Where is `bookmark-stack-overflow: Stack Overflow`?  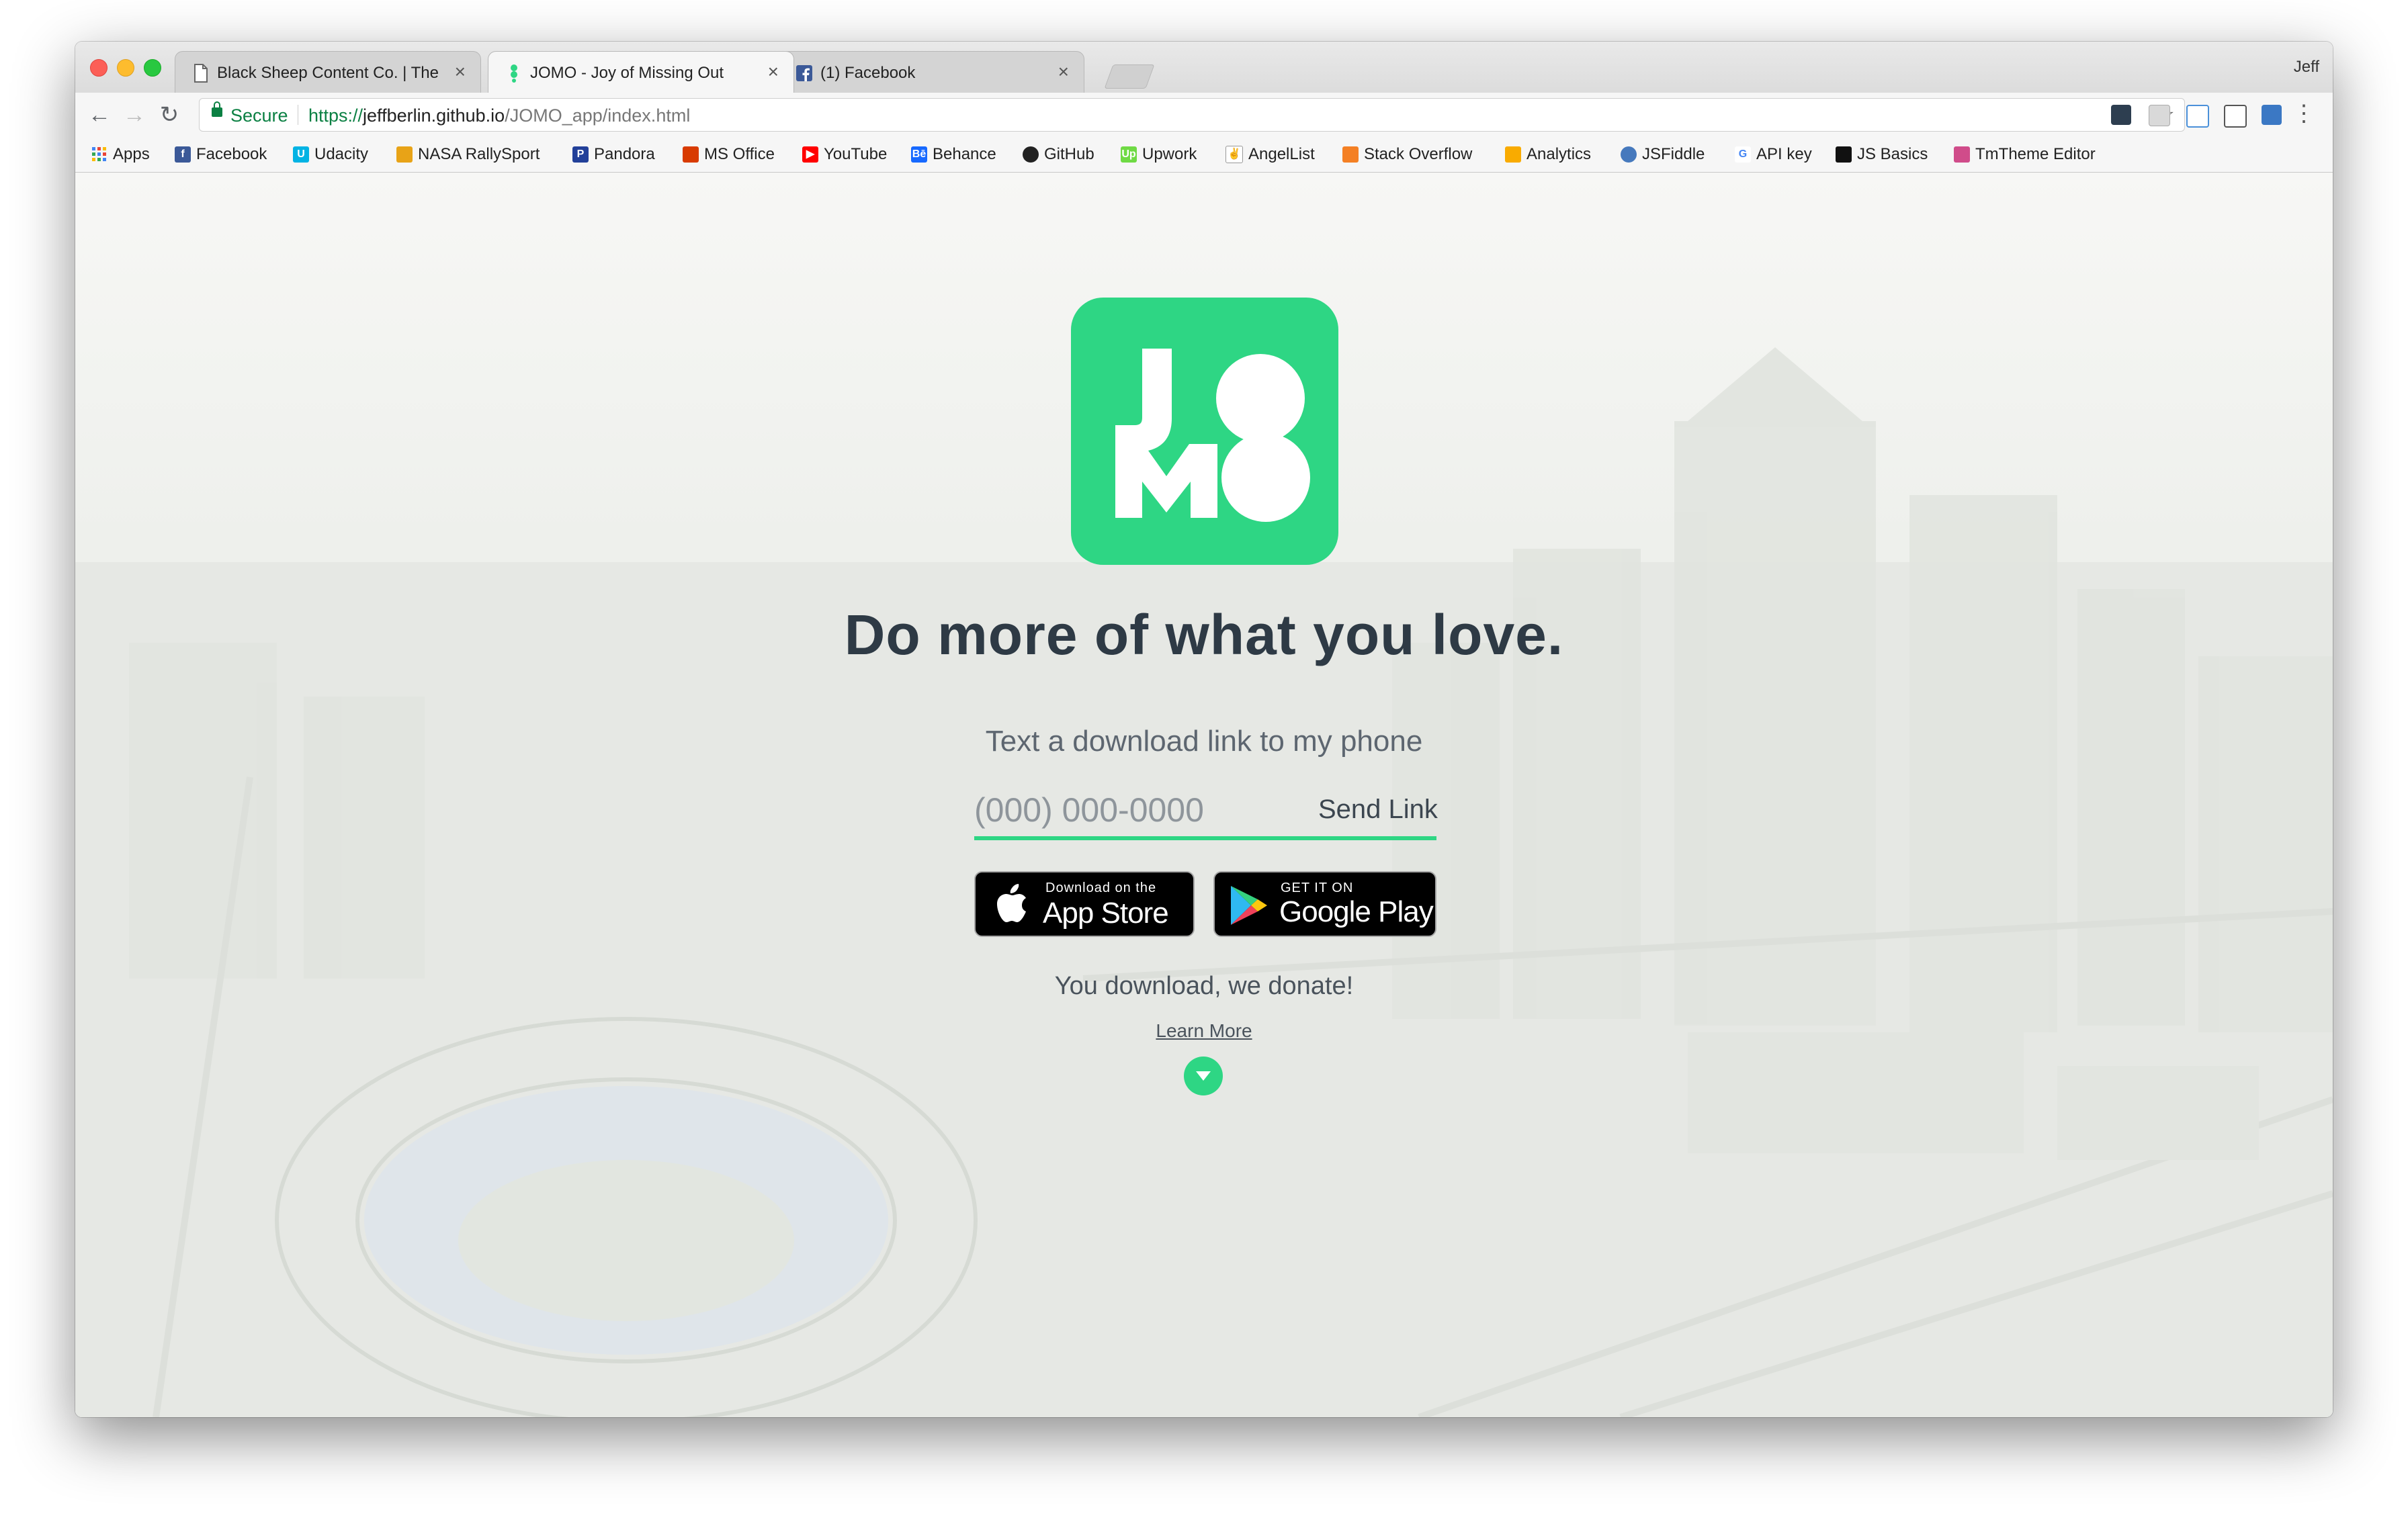
bookmark-stack-overflow: Stack Overflow is located at coordinates (1407, 154).